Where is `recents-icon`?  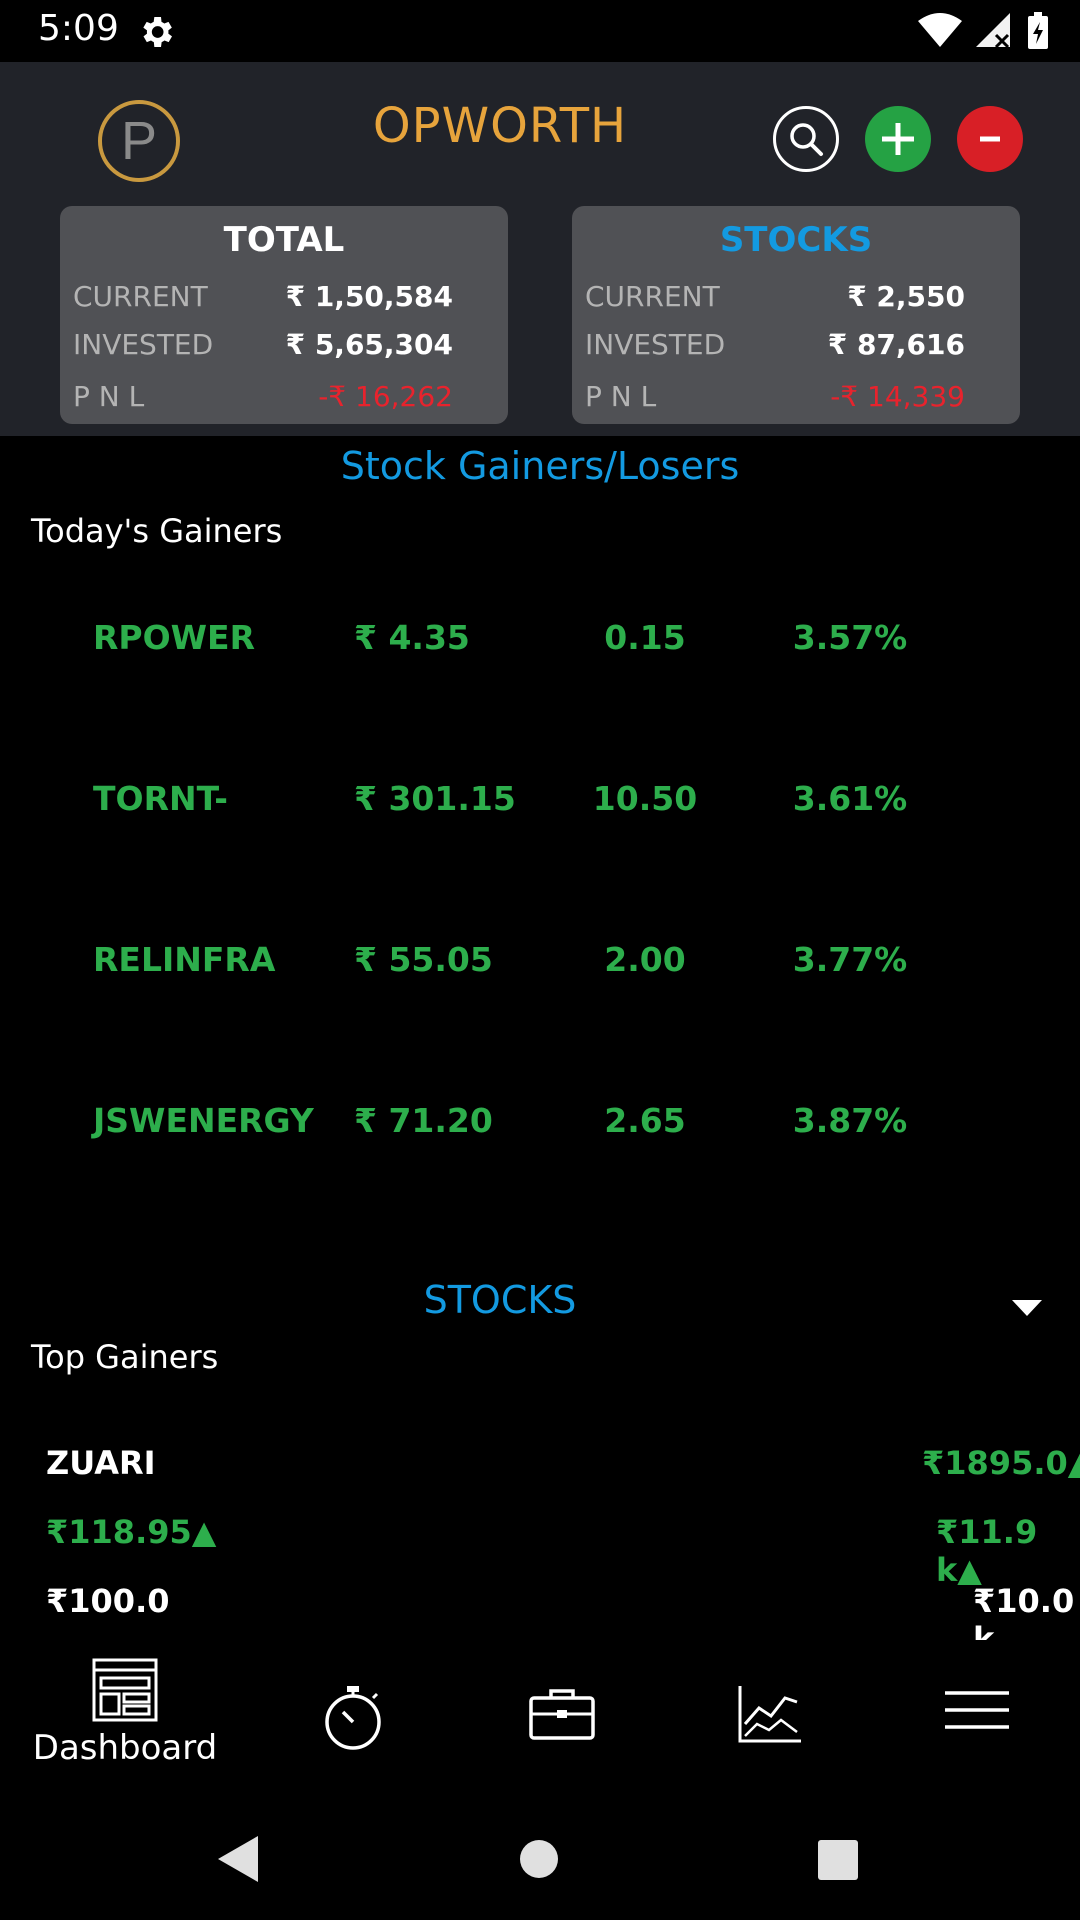 recents-icon is located at coordinates (838, 1860).